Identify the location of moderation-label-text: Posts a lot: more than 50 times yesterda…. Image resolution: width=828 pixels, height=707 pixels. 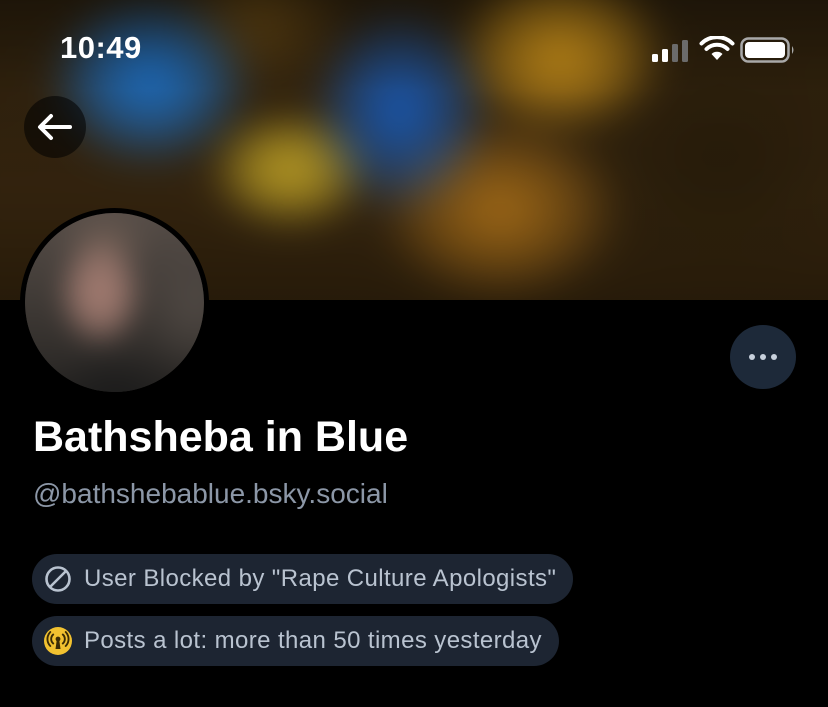
(313, 640).